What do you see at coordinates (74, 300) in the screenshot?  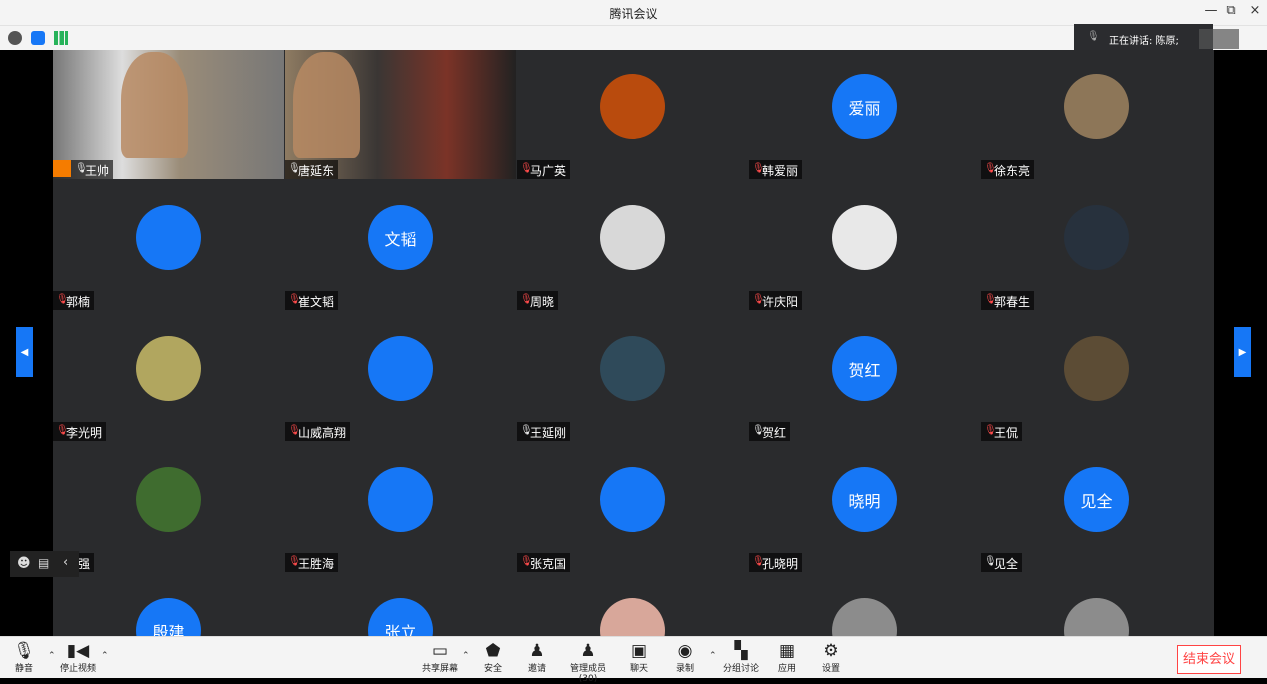 I see `participant-name-bar: 🎙郭楠` at bounding box center [74, 300].